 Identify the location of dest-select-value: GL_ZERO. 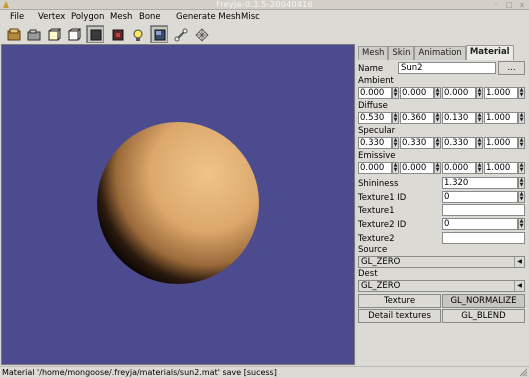
(381, 286).